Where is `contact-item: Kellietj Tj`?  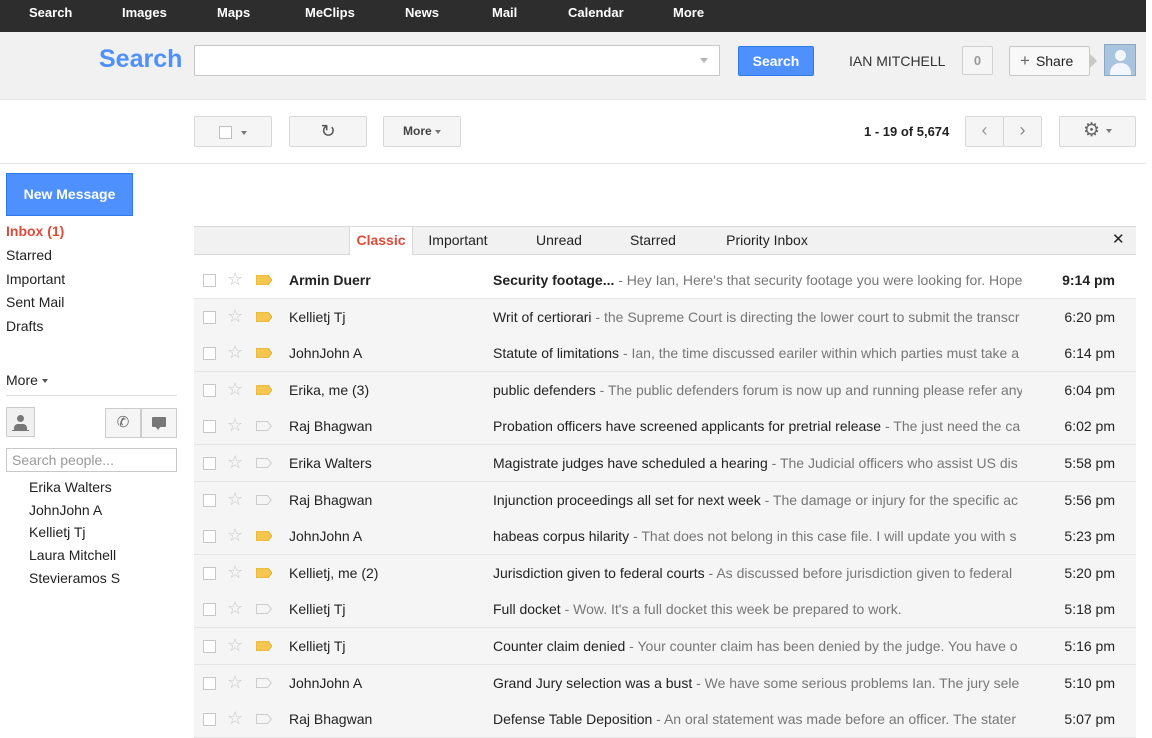
contact-item: Kellietj Tj is located at coordinates (57, 532).